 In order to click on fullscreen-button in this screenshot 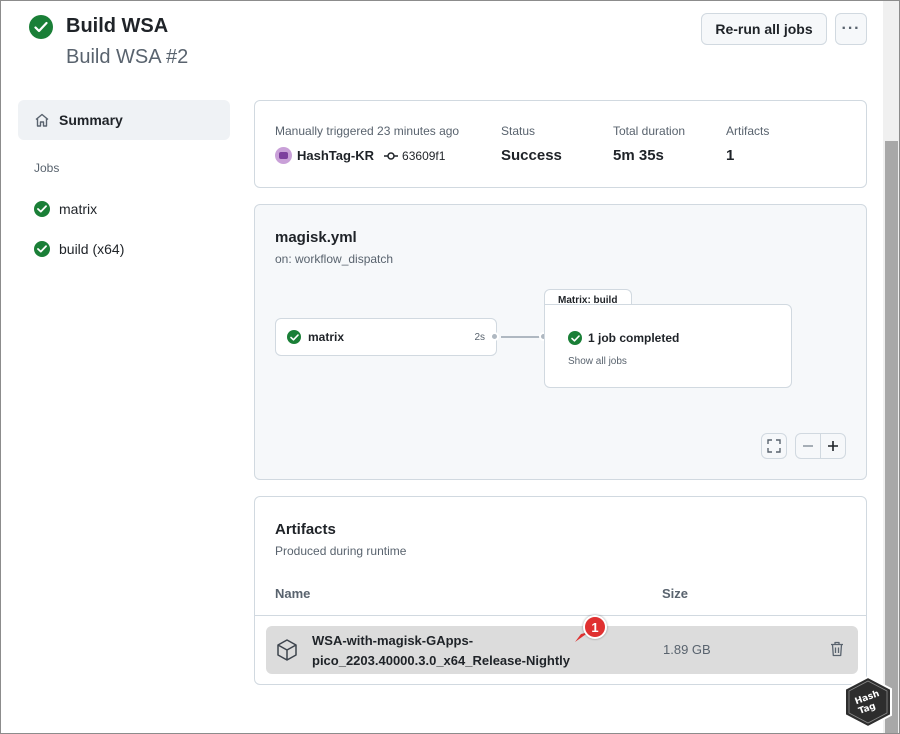, I will do `click(774, 446)`.